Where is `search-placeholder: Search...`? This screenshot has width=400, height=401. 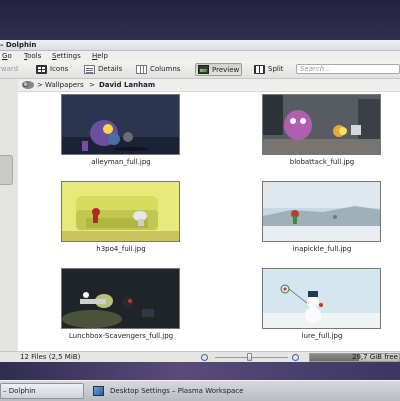 search-placeholder: Search... is located at coordinates (315, 69).